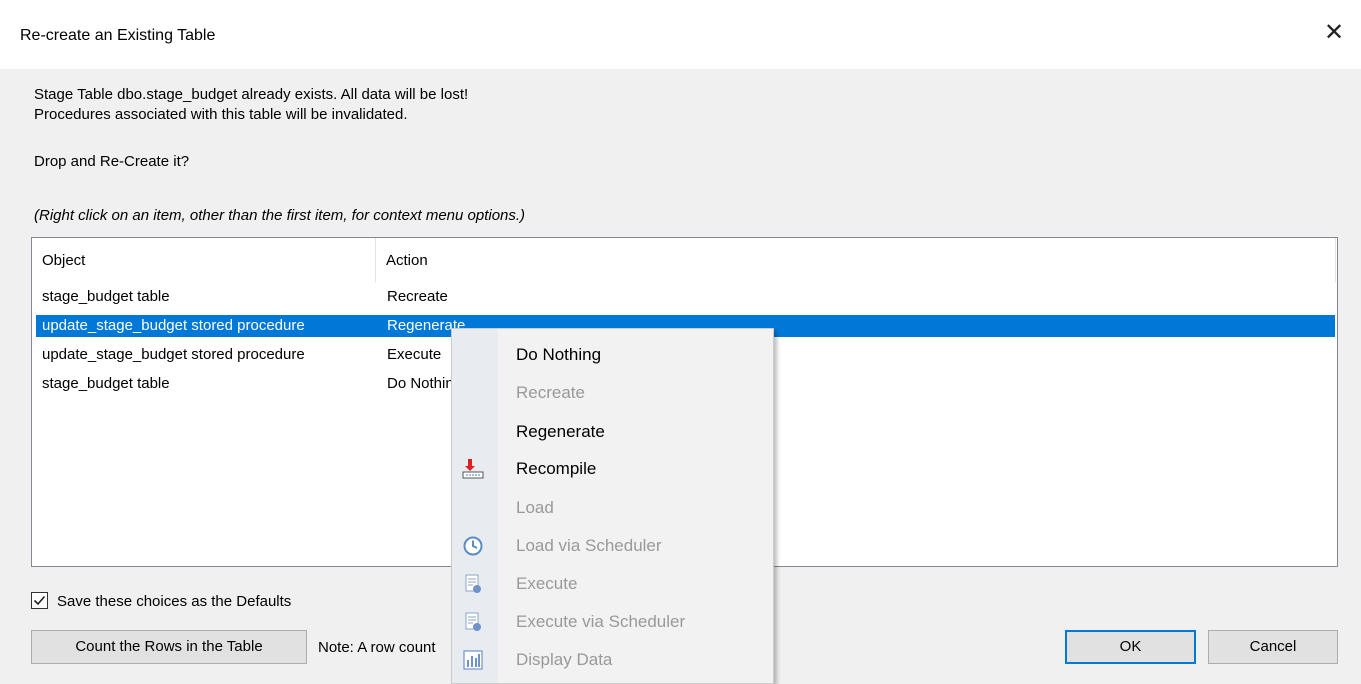 Image resolution: width=1361 pixels, height=684 pixels. What do you see at coordinates (174, 601) in the screenshot?
I see `save-defaults-label: Save these choices as the Defaults` at bounding box center [174, 601].